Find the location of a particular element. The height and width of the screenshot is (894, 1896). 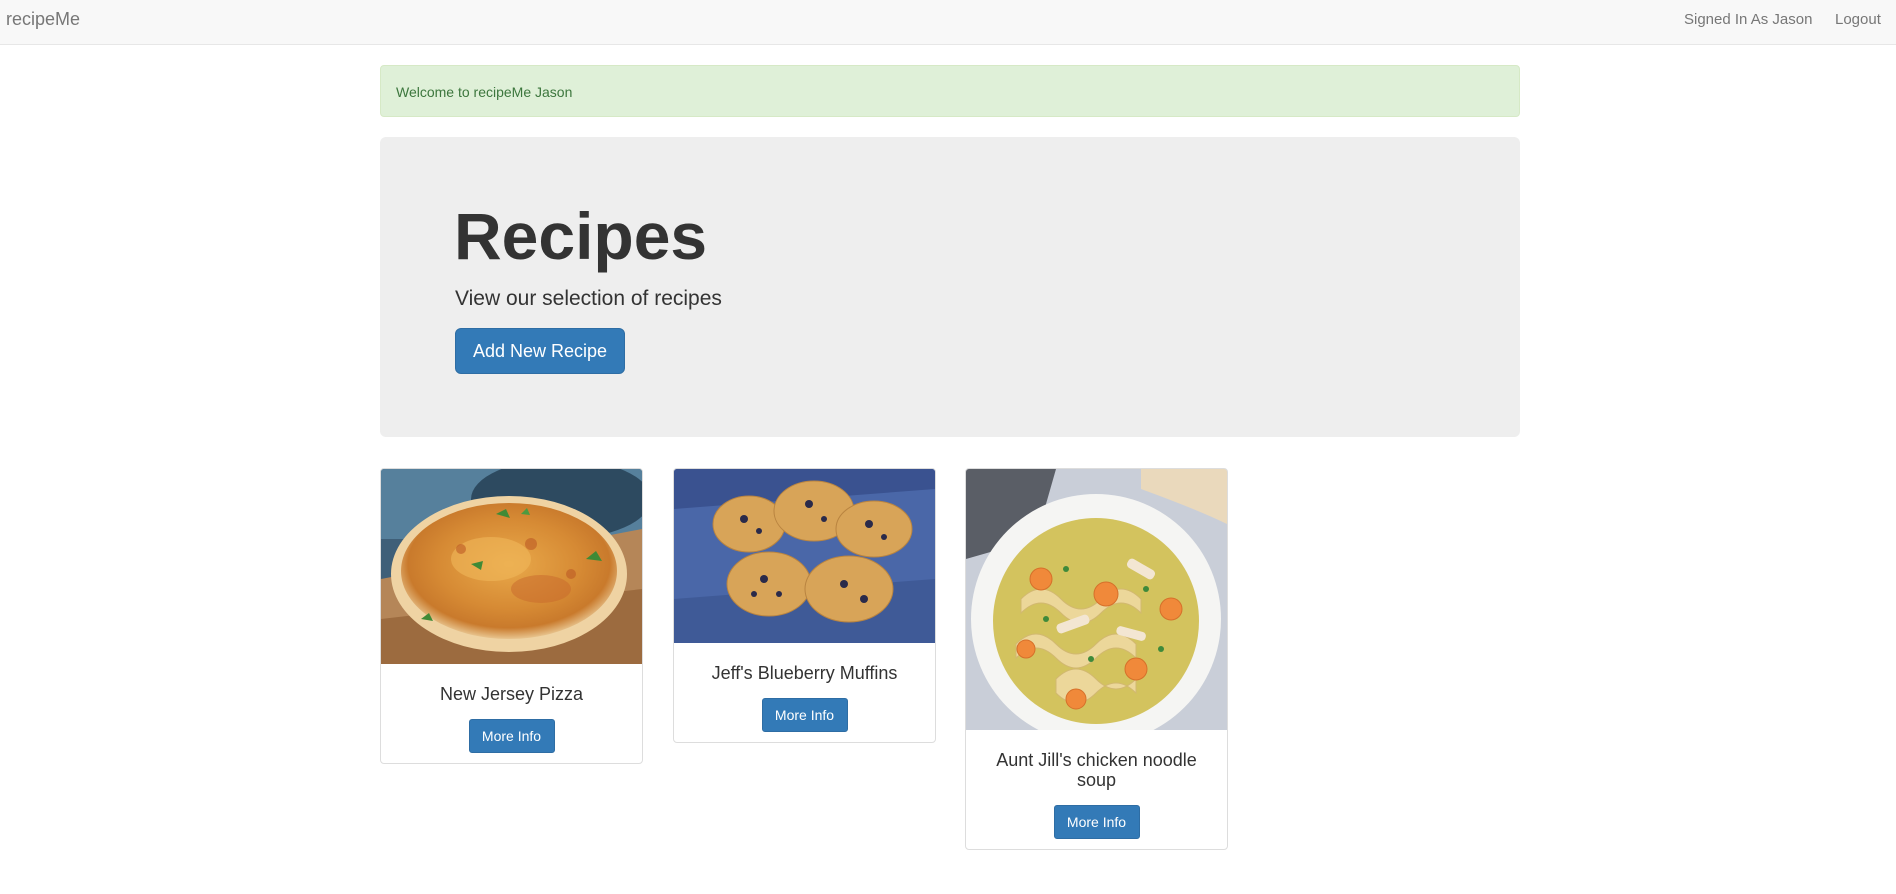

recipe-title: New Jersey Pizza is located at coordinates (511, 694).